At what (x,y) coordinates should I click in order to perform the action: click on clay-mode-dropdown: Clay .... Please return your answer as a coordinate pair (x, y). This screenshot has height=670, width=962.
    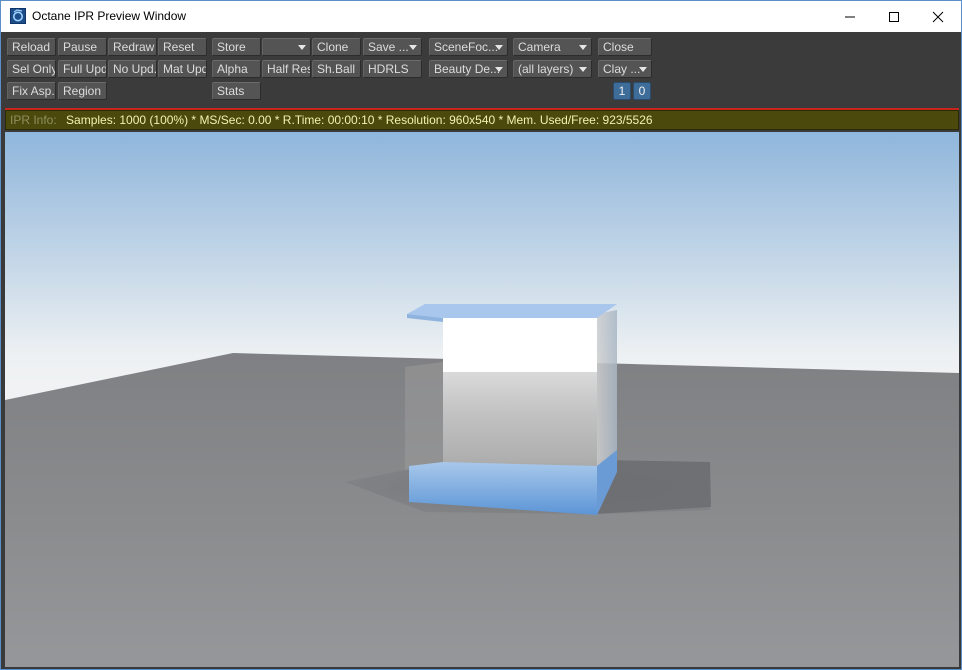
    Looking at the image, I should click on (625, 69).